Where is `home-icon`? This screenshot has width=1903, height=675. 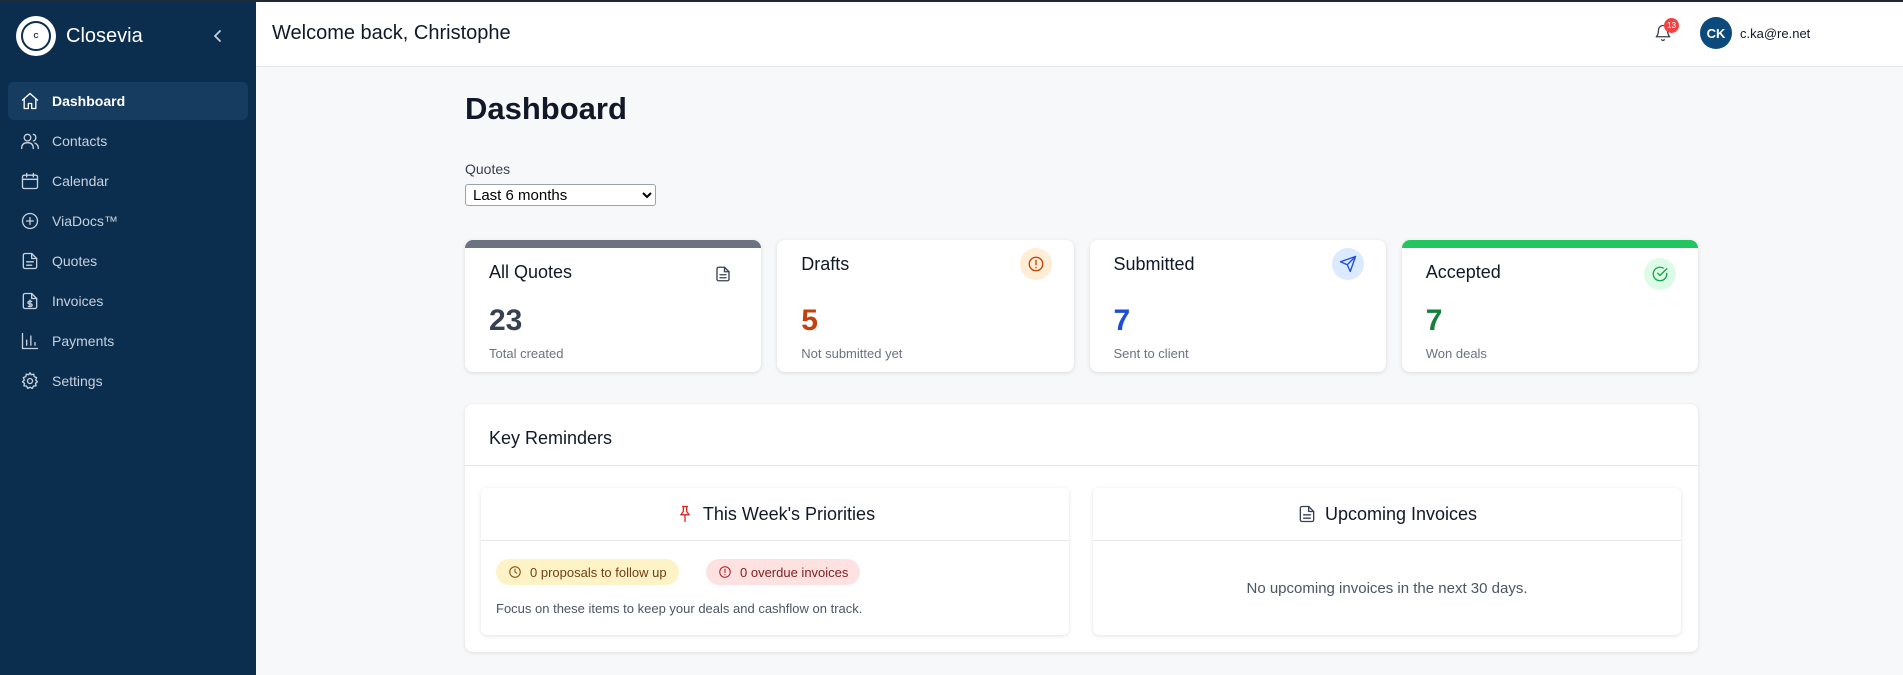 home-icon is located at coordinates (30, 101).